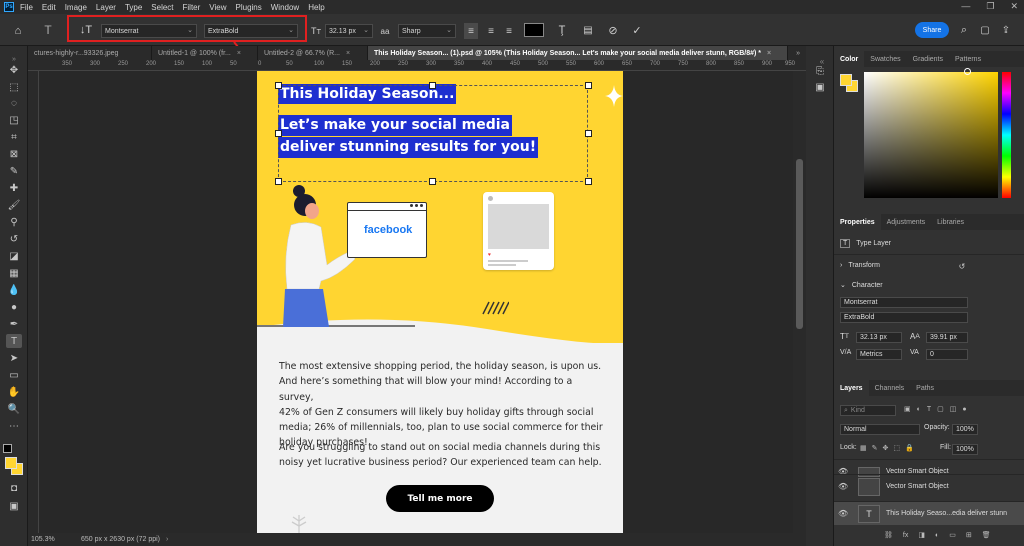  What do you see at coordinates (120, 539) in the screenshot?
I see `document-info: 650 px x 2630 px (72 ppi)` at bounding box center [120, 539].